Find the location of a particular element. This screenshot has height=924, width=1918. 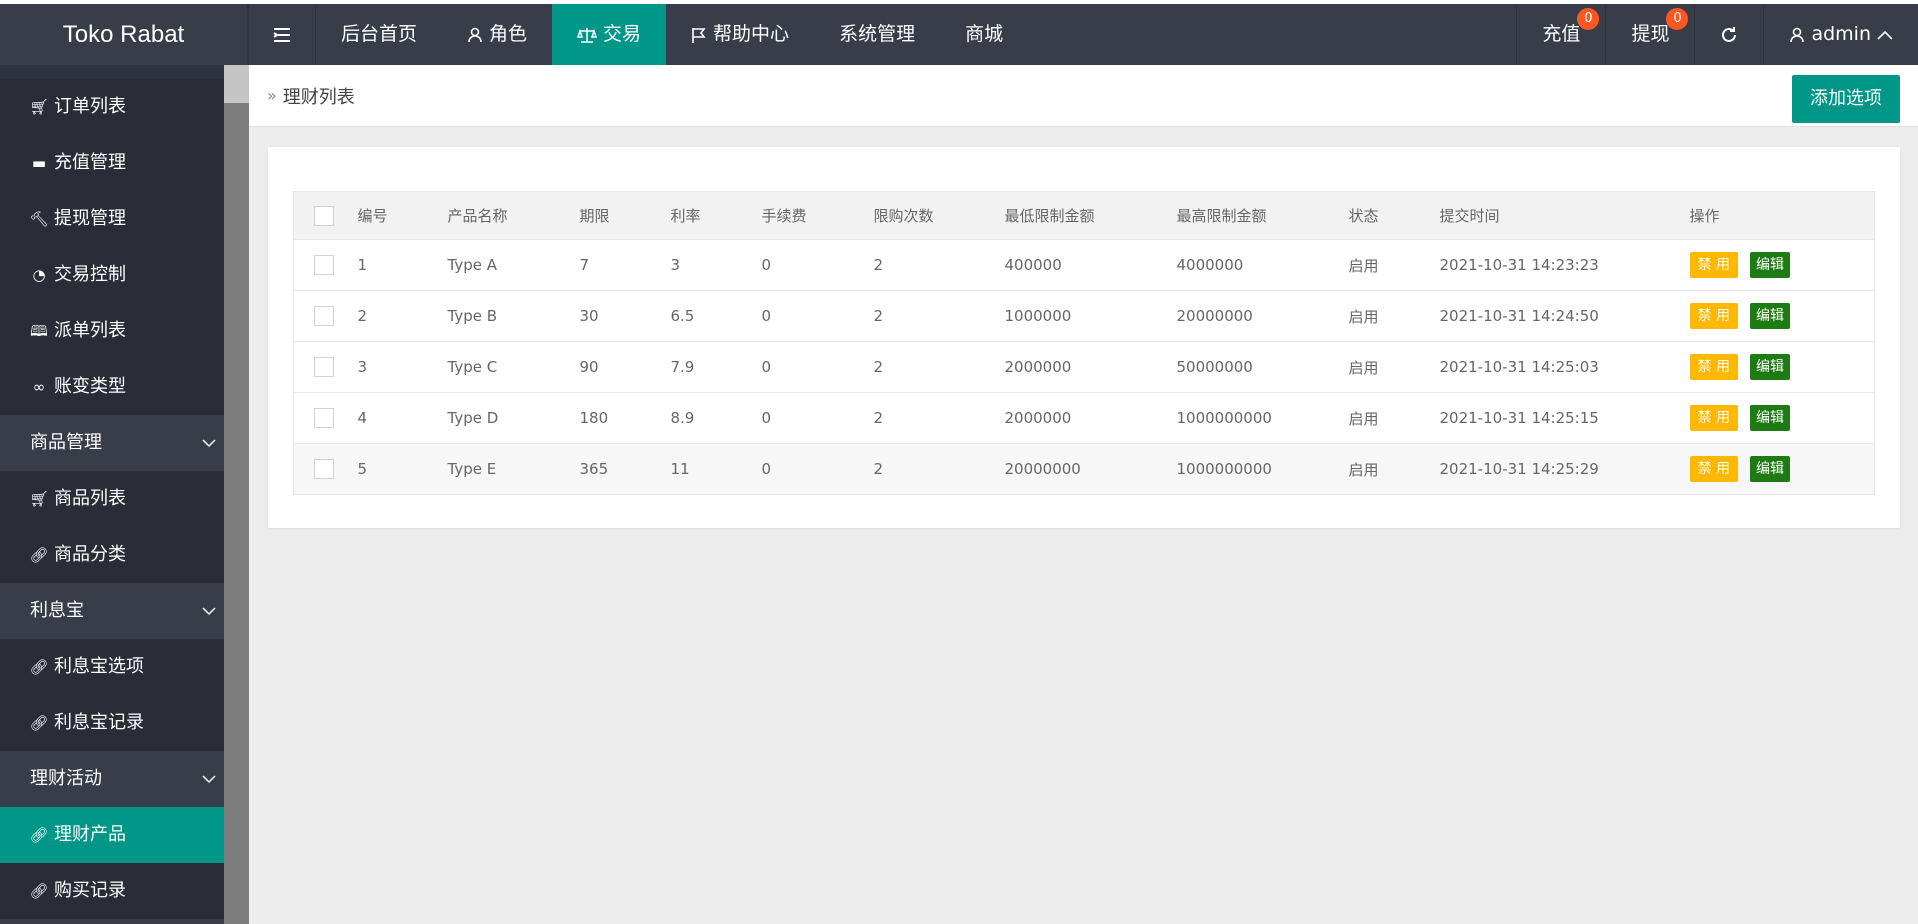

top-nav: 后台首页 角色 交易 帮助中心 系统管理 商城 is located at coordinates (638, 34).